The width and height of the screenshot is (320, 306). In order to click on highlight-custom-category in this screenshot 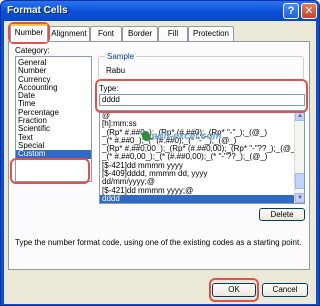, I will do `click(50, 171)`.